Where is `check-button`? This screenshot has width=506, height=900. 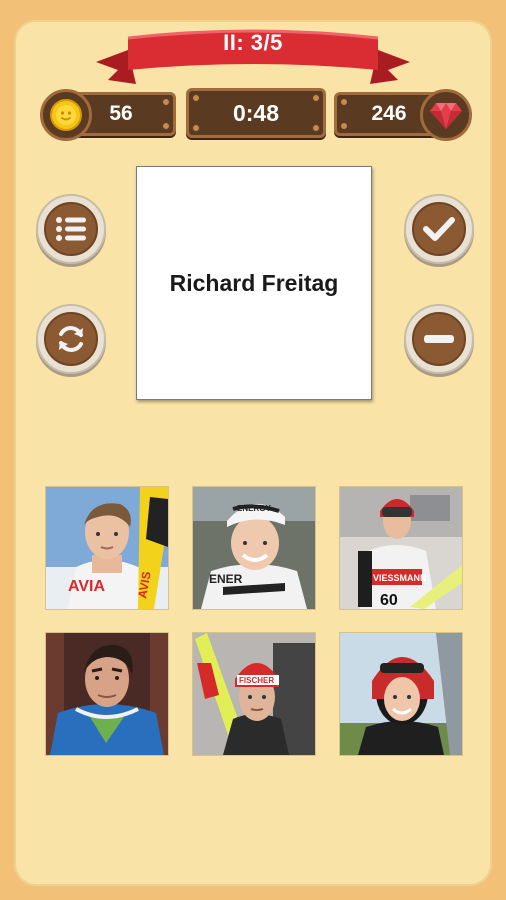 check-button is located at coordinates (439, 229).